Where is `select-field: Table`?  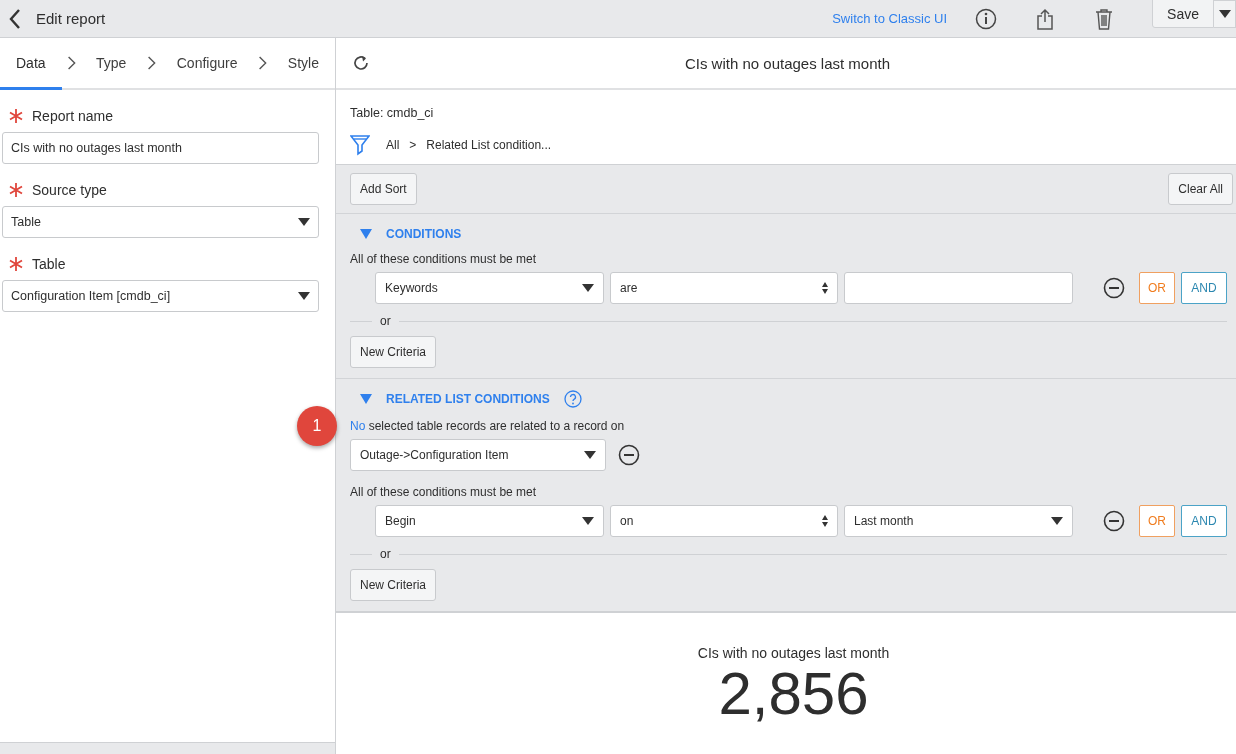 select-field: Table is located at coordinates (160, 222).